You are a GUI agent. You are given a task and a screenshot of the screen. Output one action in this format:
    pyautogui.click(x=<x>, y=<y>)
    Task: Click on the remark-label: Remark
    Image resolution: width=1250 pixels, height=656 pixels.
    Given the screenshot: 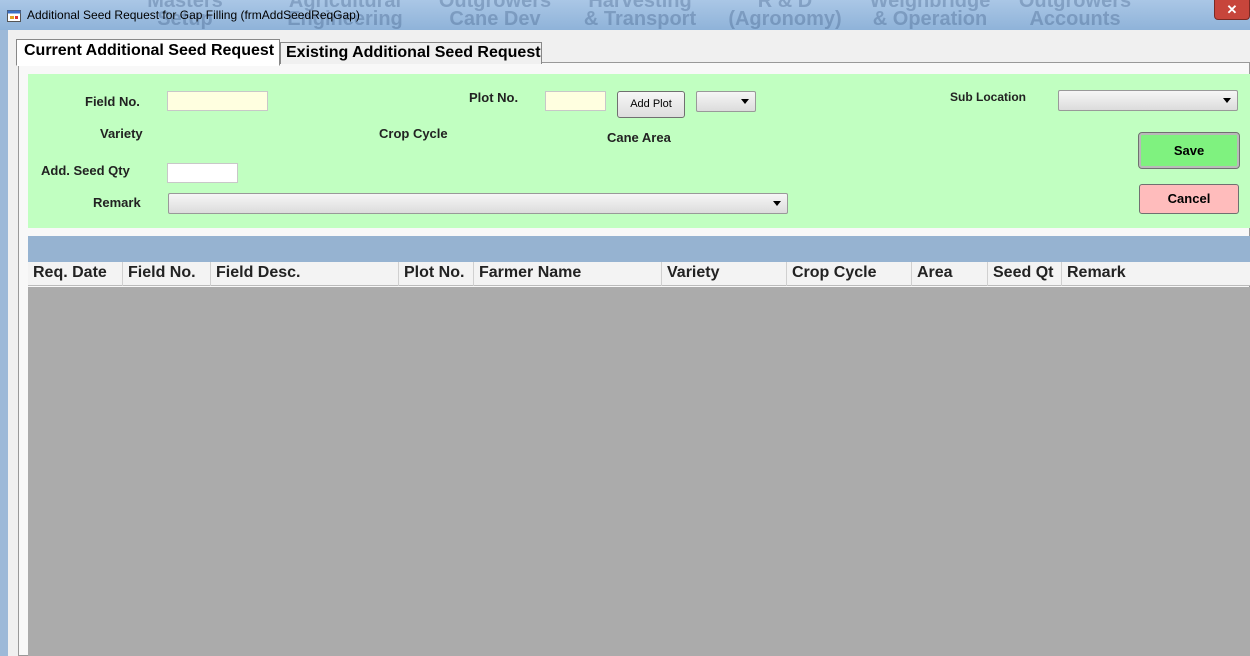 What is the action you would take?
    pyautogui.click(x=117, y=202)
    